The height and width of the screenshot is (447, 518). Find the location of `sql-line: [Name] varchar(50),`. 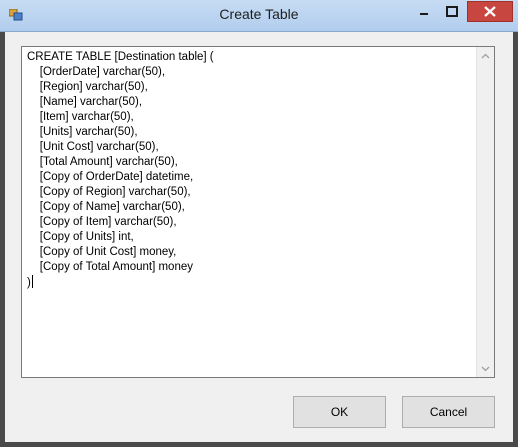

sql-line: [Name] varchar(50), is located at coordinates (85, 102).